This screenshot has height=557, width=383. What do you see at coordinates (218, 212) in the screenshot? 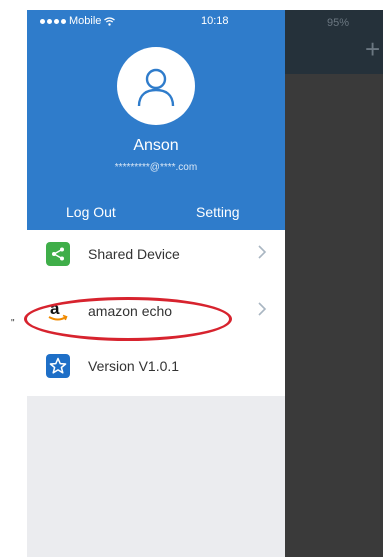
I see `setting-button: Setting` at bounding box center [218, 212].